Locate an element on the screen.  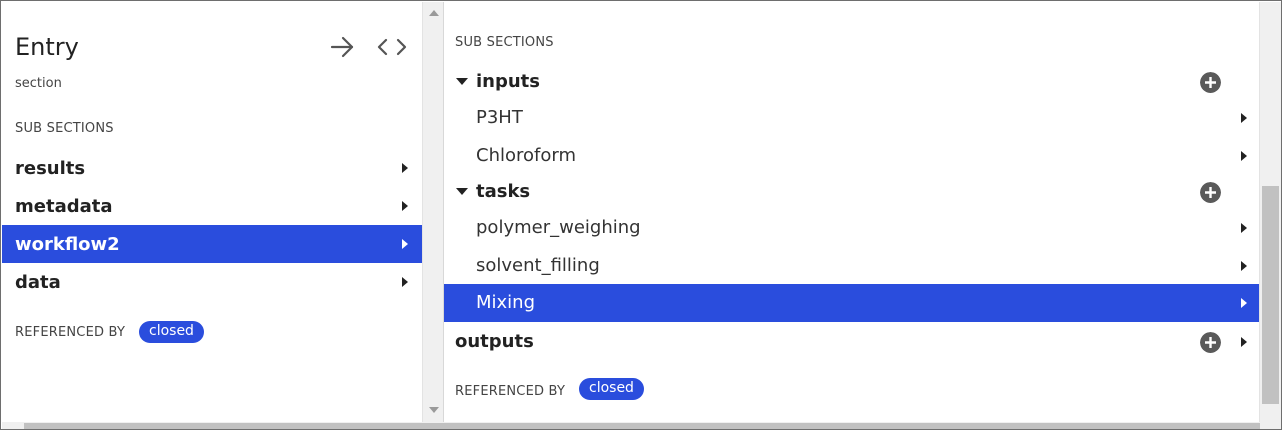
group-outputs: outputs is located at coordinates (851, 342).